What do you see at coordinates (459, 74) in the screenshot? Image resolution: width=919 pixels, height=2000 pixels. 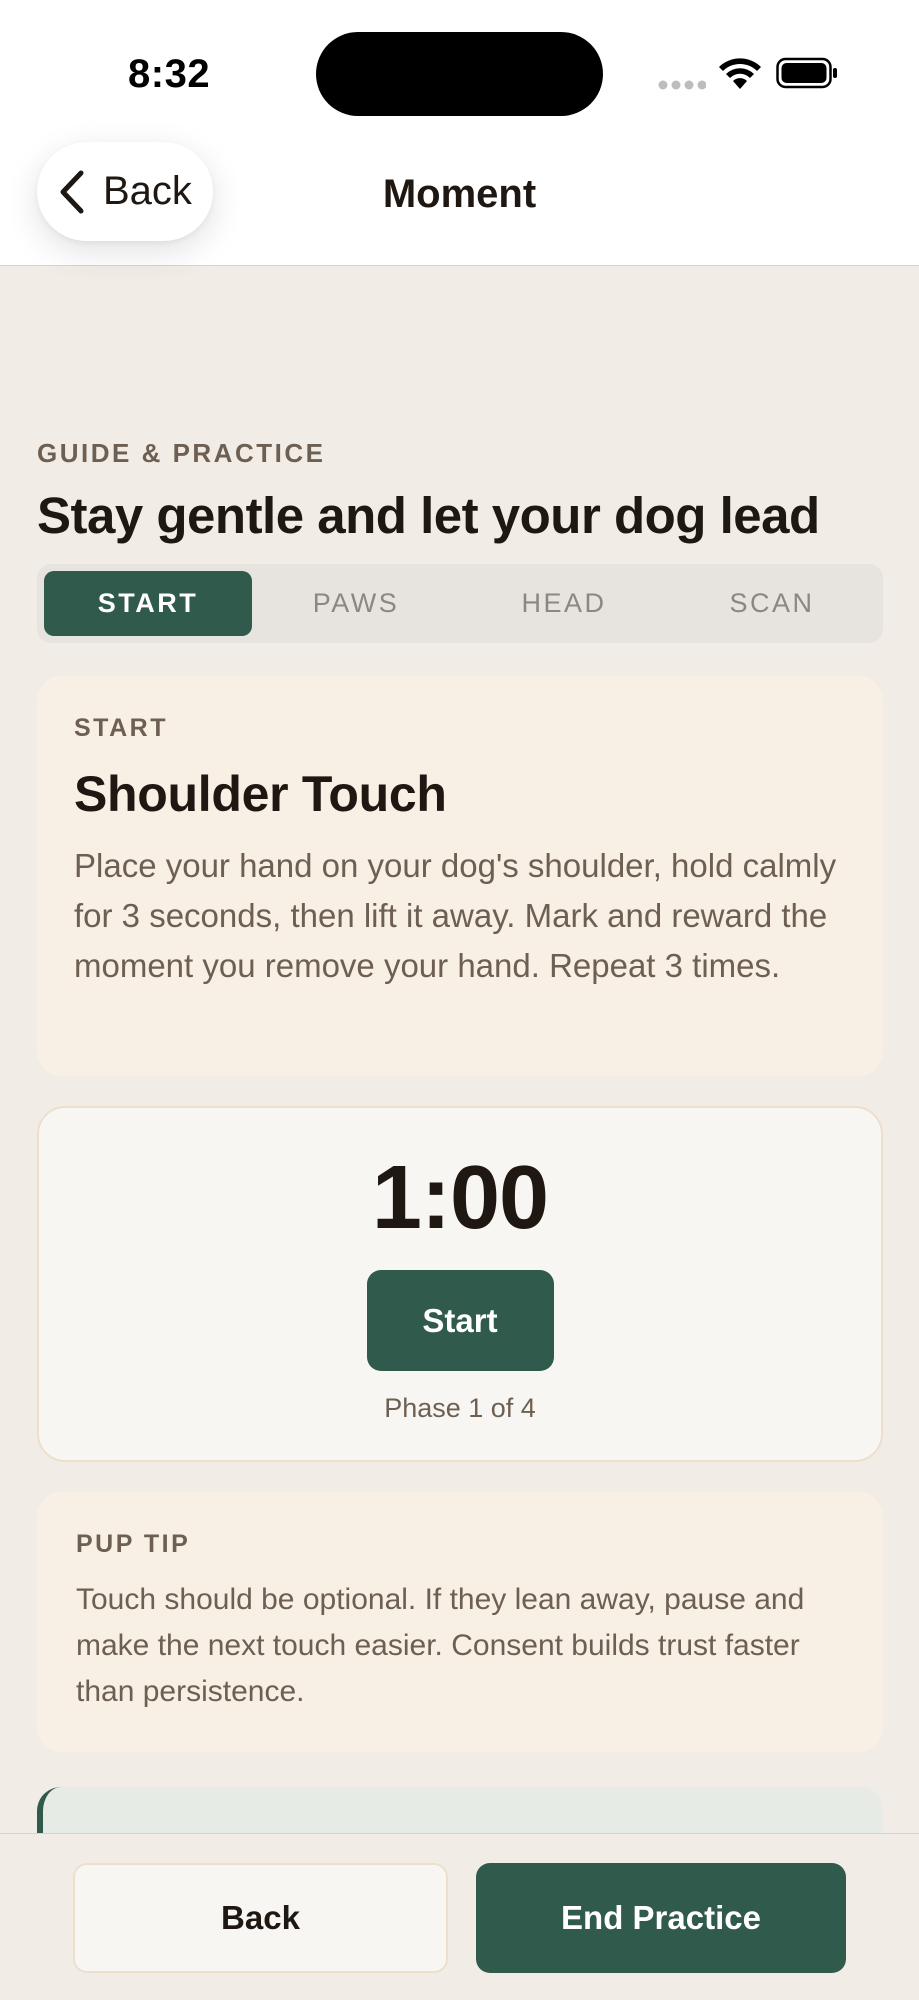 I see `dynamic-island` at bounding box center [459, 74].